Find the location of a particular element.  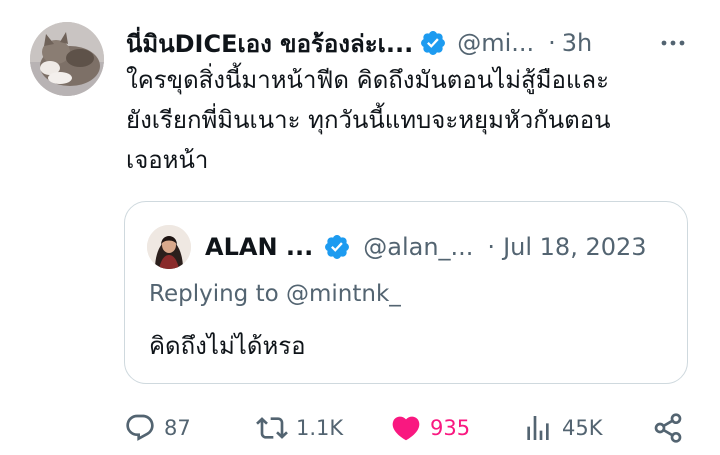

share-button is located at coordinates (668, 428).